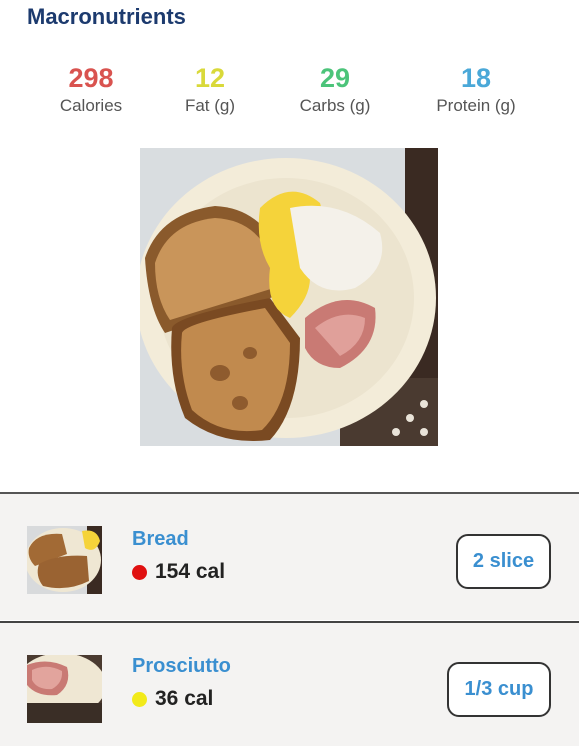 This screenshot has width=579, height=746. What do you see at coordinates (190, 571) in the screenshot?
I see `calories-text: 154 cal` at bounding box center [190, 571].